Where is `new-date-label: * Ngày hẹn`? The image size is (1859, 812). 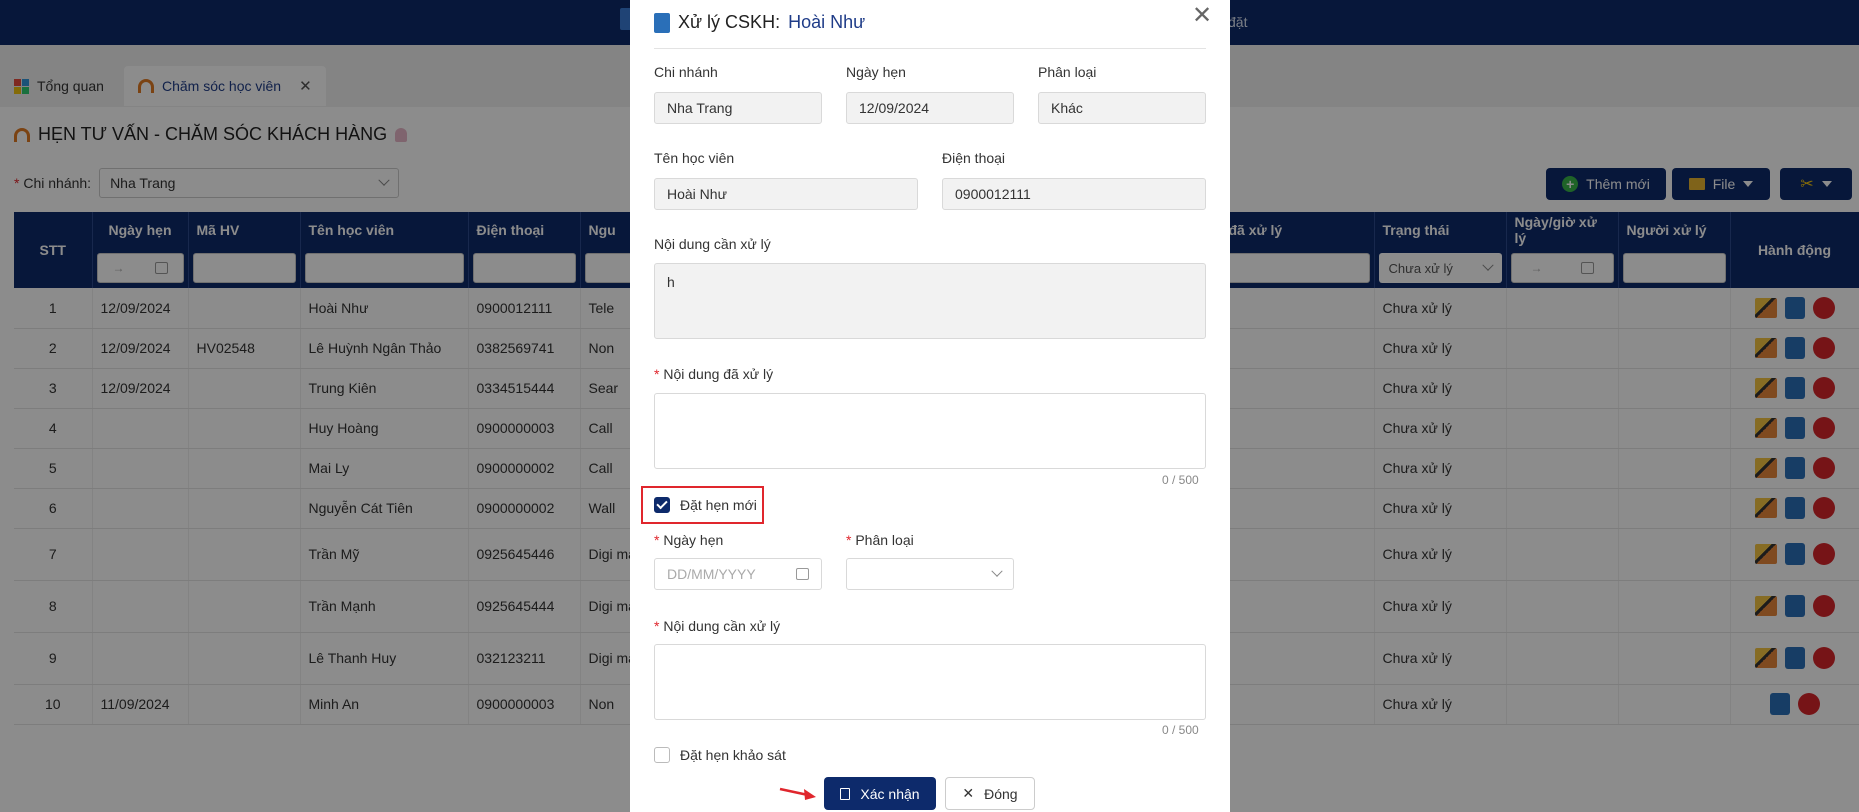
new-date-label: * Ngày hẹn is located at coordinates (689, 540).